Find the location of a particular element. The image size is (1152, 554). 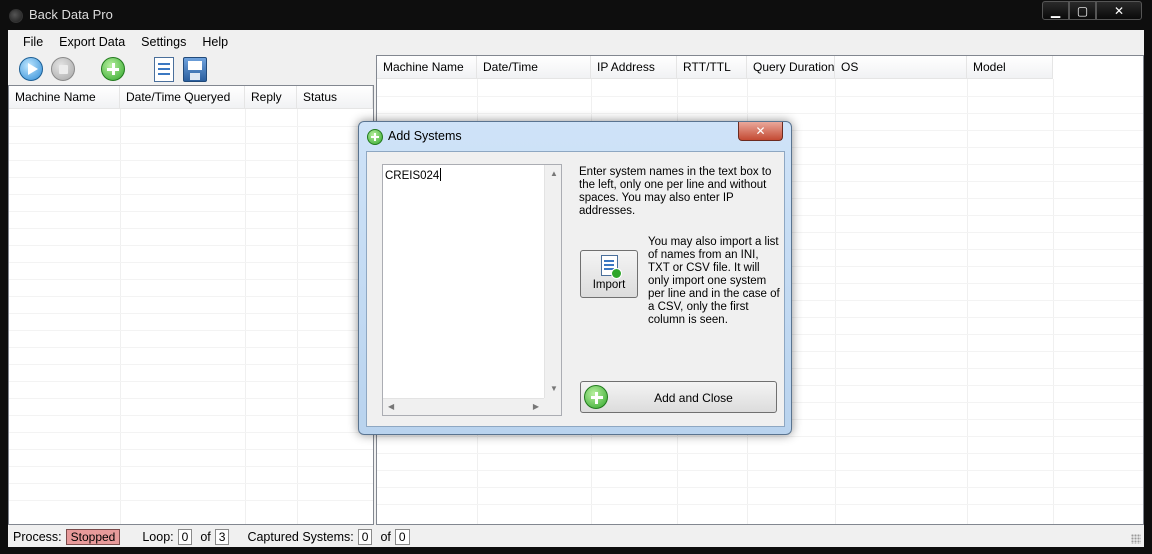

vertical-scrollbar: ▲ ▼ is located at coordinates (552, 281).